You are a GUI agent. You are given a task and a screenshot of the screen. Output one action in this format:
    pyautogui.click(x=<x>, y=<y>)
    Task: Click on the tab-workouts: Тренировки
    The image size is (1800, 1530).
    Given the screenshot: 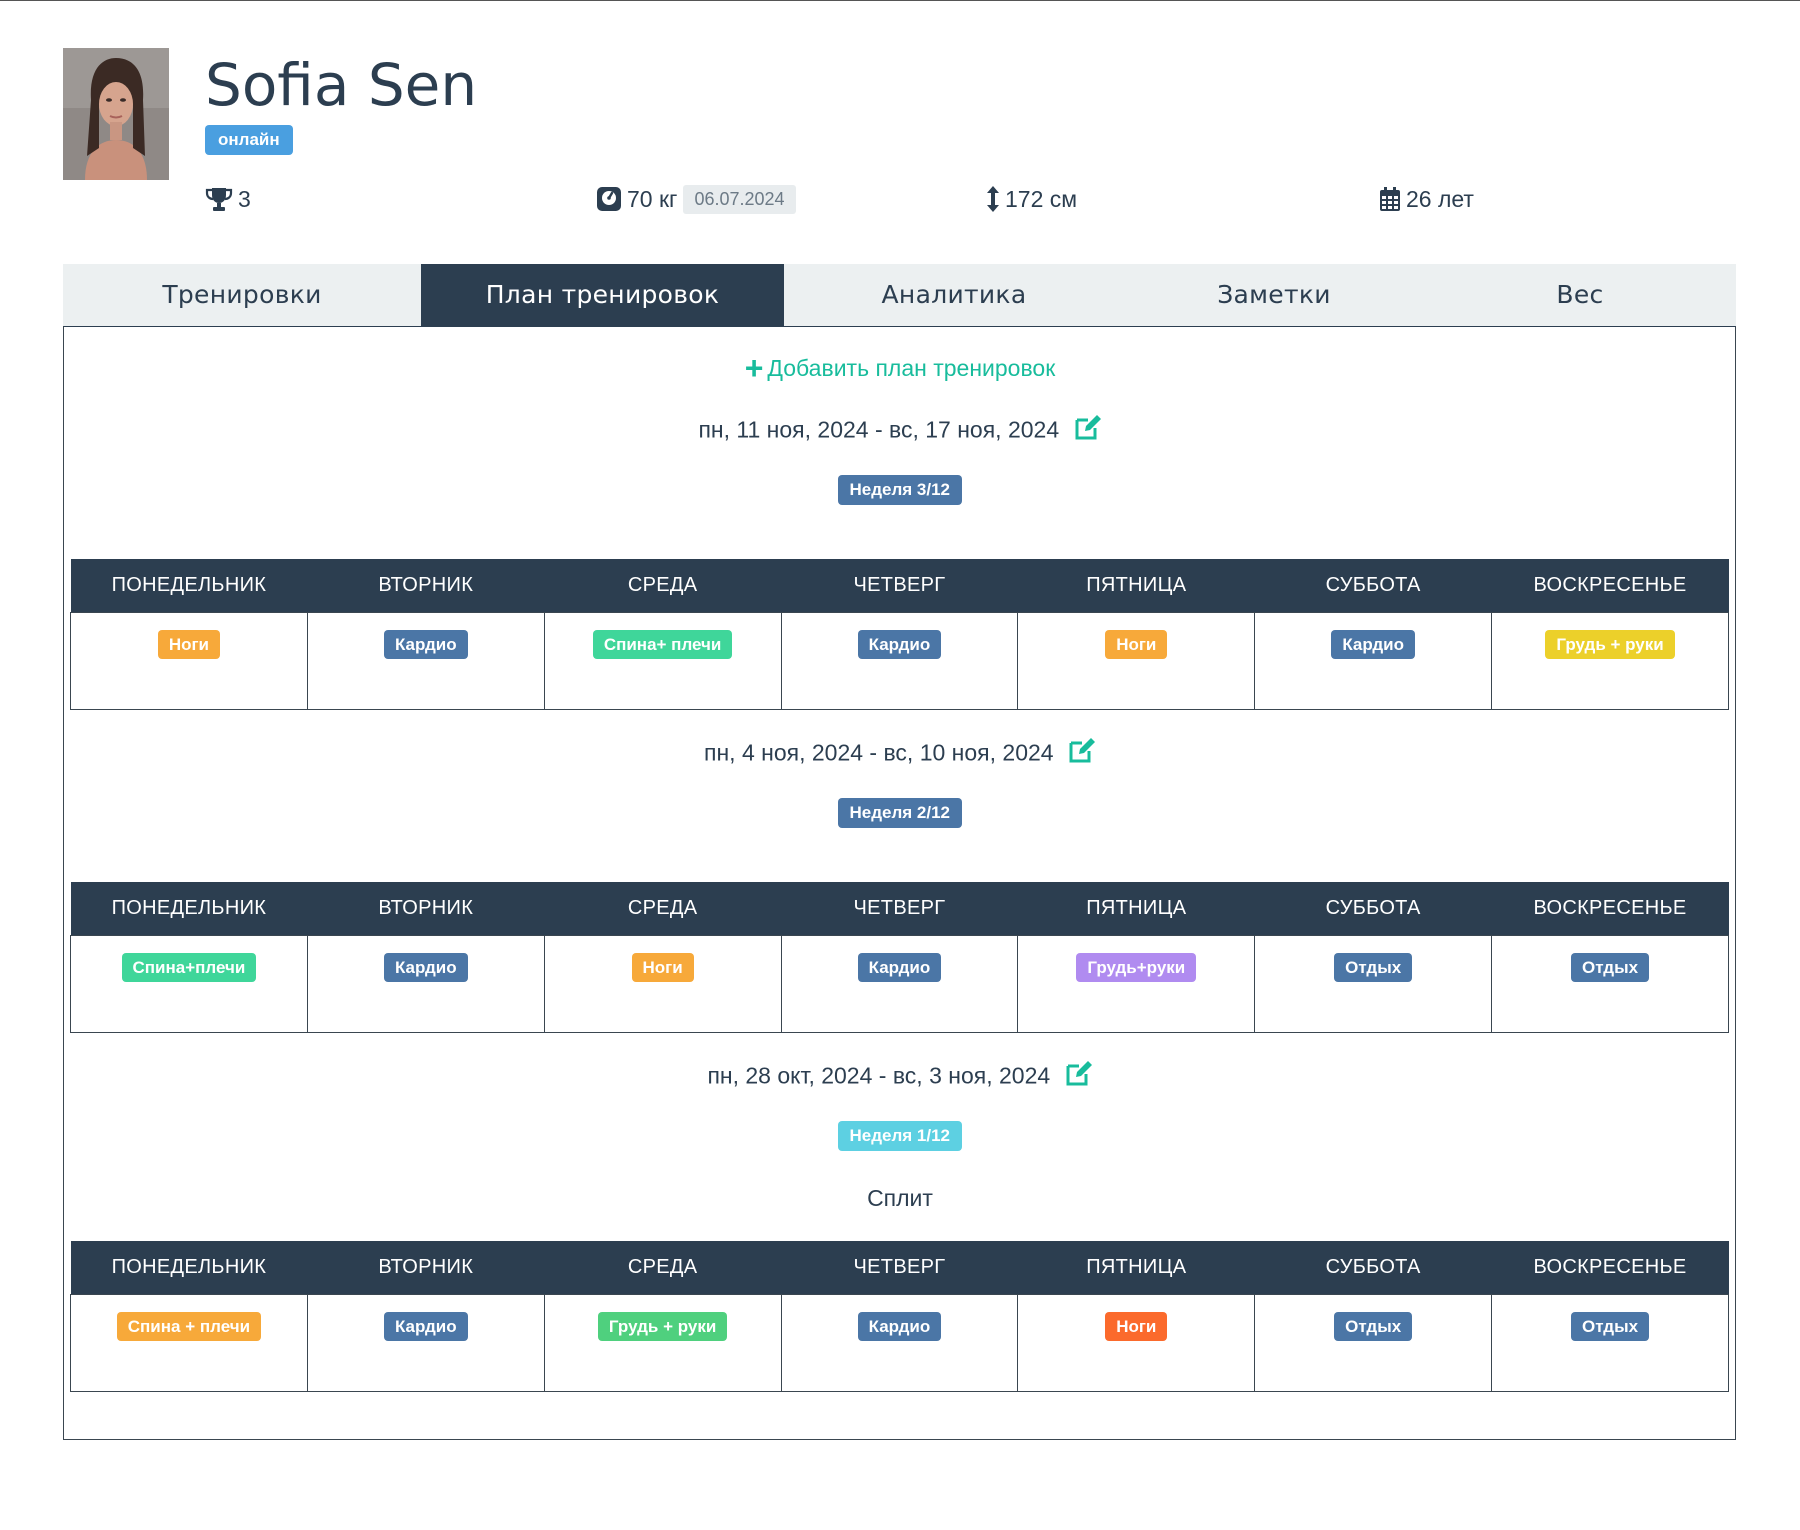 What is the action you would take?
    pyautogui.click(x=242, y=295)
    